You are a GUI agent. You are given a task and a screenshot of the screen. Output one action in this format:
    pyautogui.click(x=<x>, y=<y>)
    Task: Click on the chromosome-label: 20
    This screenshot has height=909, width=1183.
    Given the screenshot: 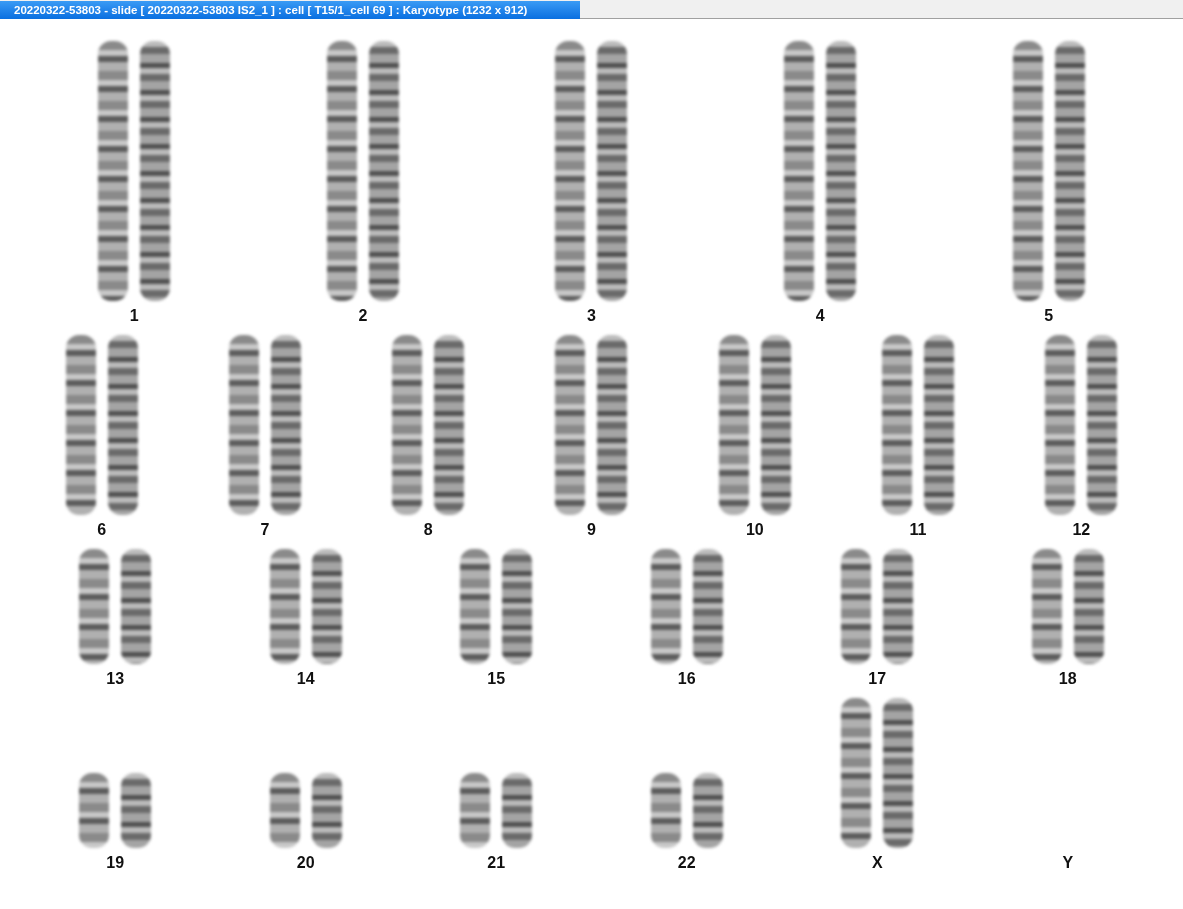 What is the action you would take?
    pyautogui.click(x=305, y=863)
    